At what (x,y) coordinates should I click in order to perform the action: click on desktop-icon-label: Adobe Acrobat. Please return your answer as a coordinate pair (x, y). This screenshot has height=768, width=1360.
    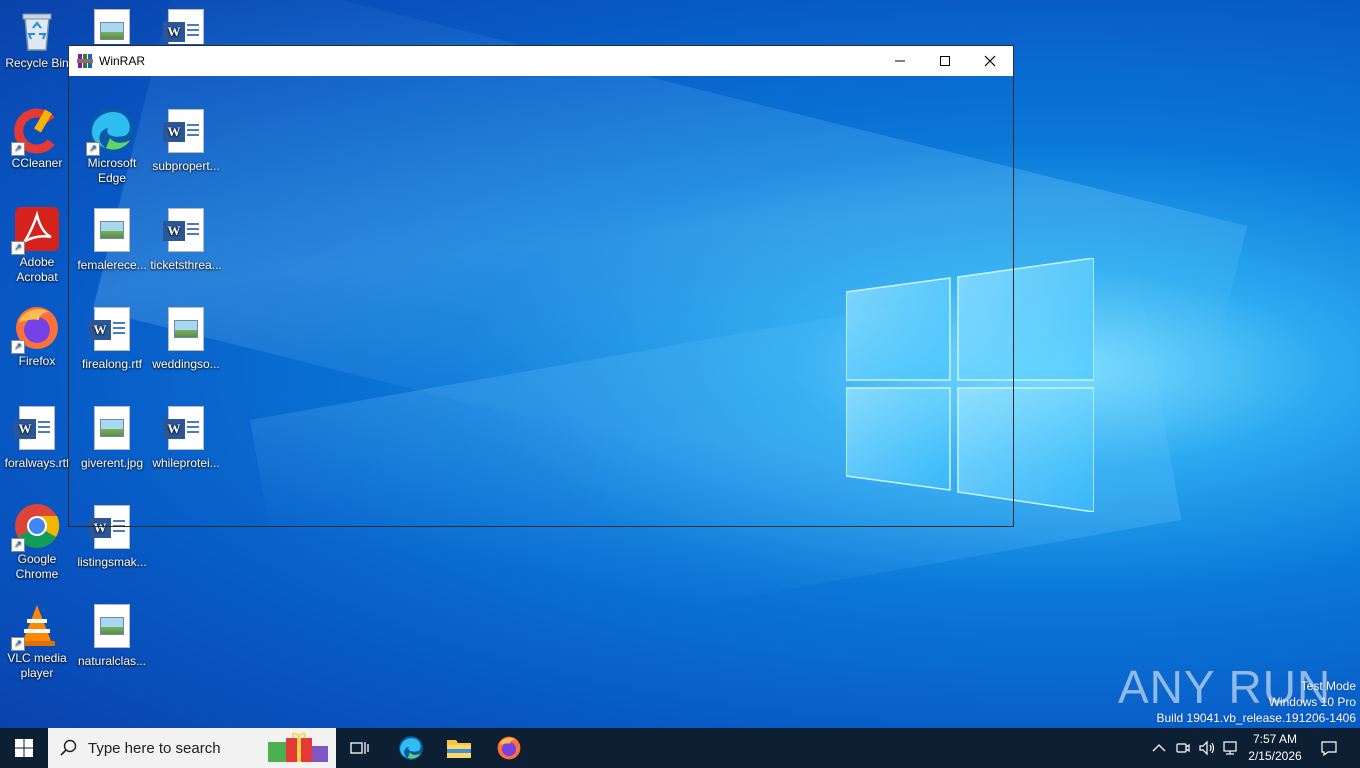
    Looking at the image, I should click on (37, 269).